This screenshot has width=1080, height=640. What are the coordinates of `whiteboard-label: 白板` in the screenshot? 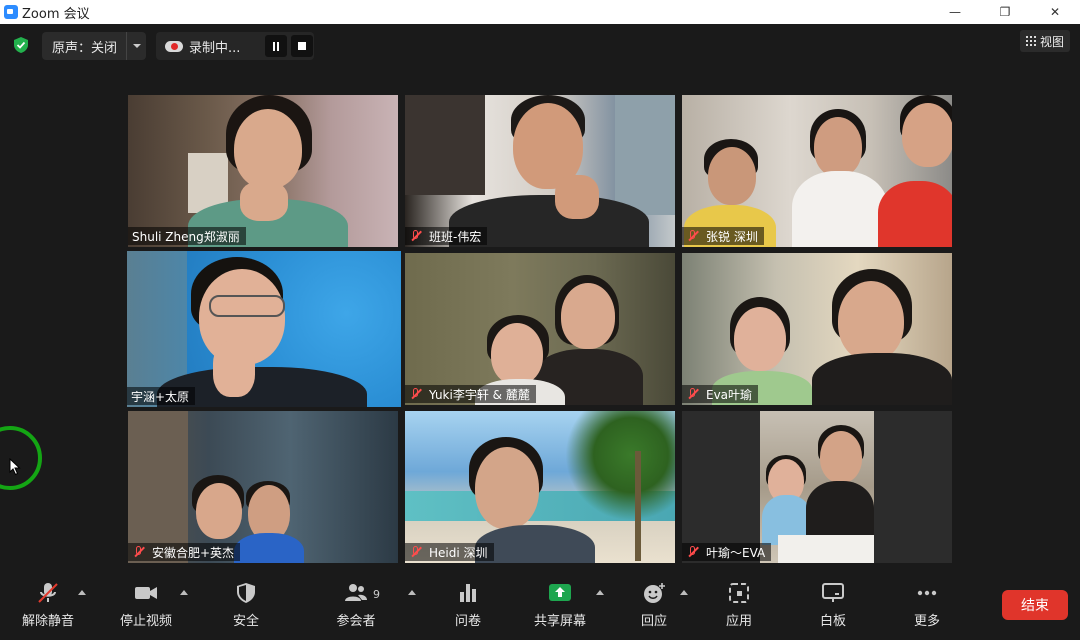 It's located at (832, 621).